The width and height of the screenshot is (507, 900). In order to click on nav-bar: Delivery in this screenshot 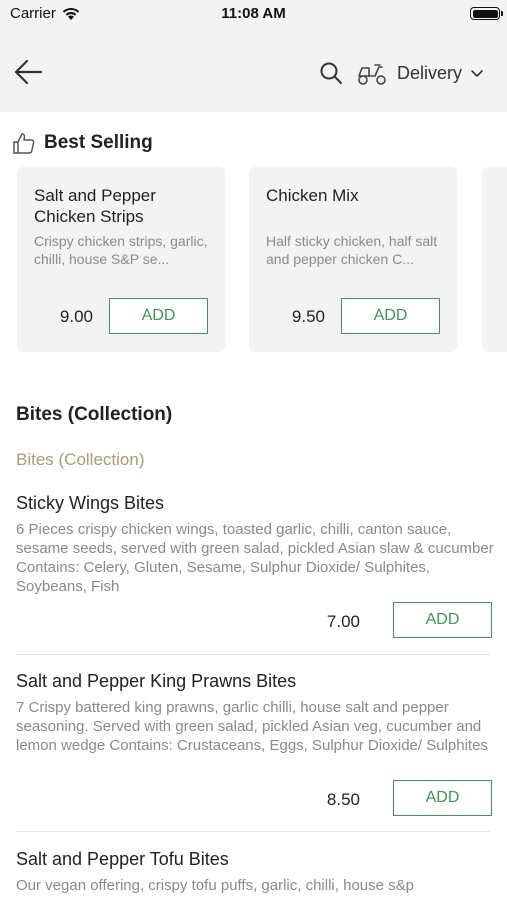, I will do `click(253, 71)`.